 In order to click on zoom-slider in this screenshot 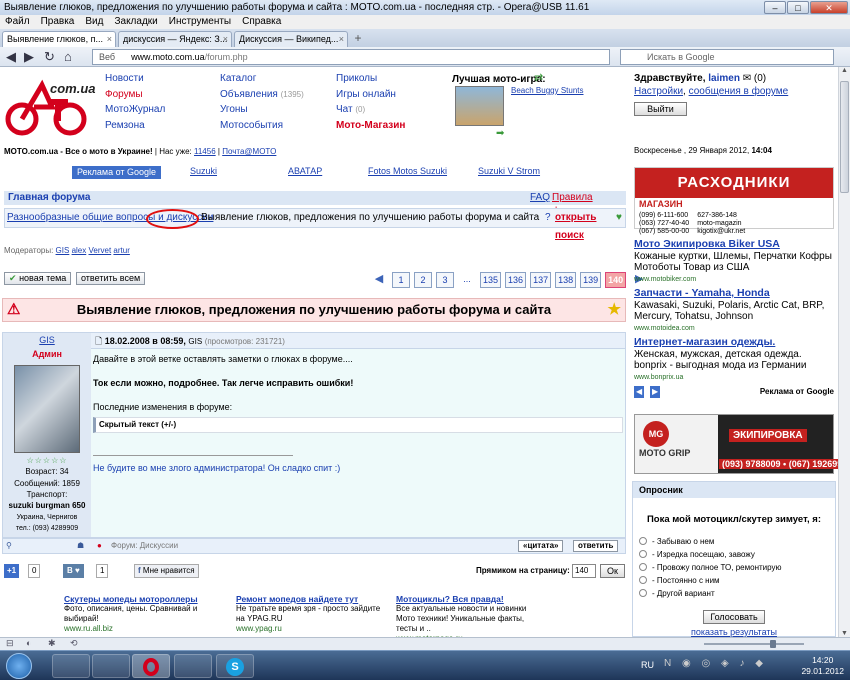, I will do `click(754, 644)`.